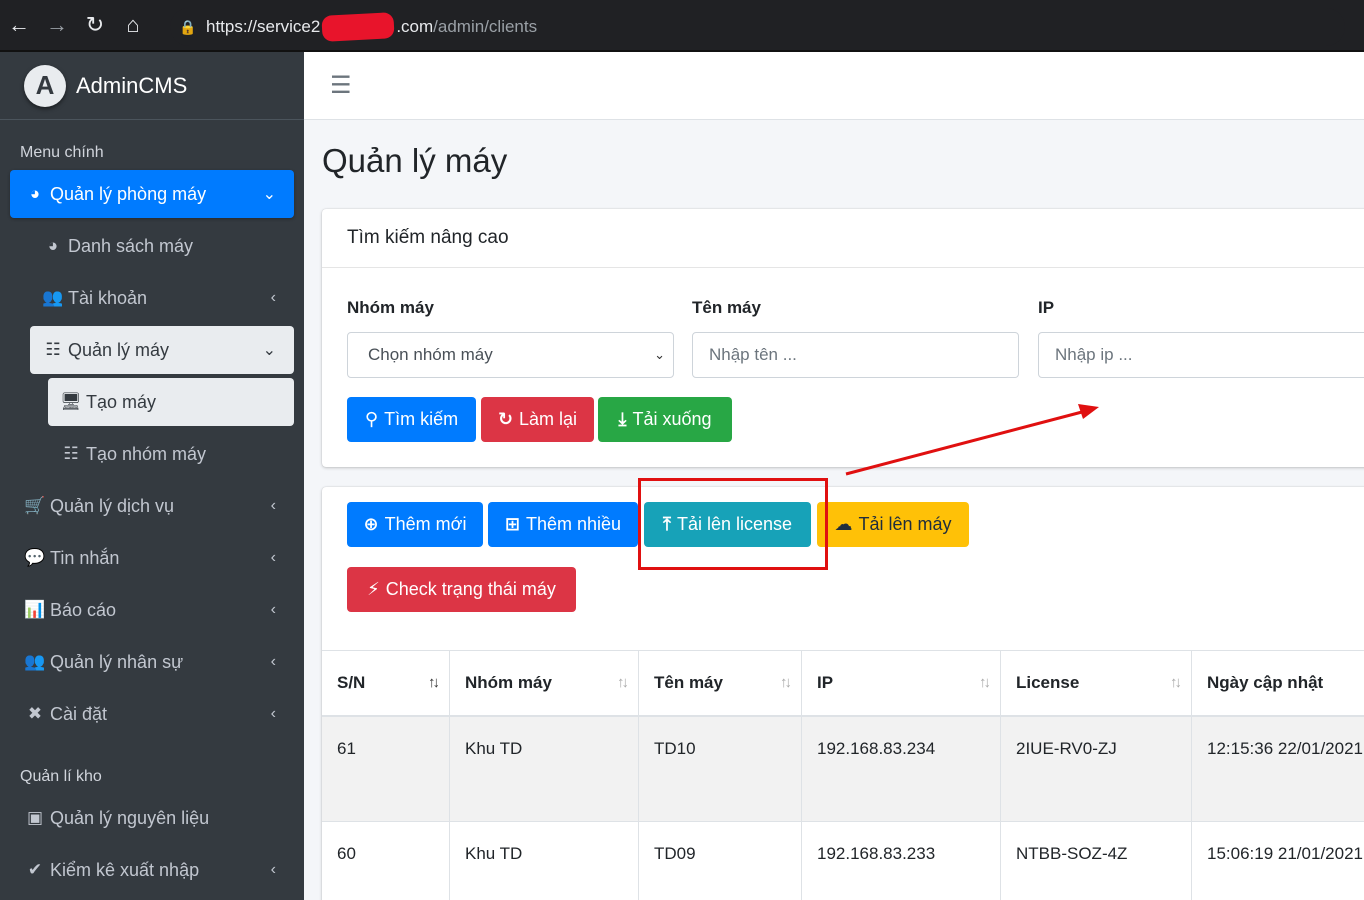  I want to click on sidebar-item-label: Kiểm kê xuất nhập, so click(125, 869).